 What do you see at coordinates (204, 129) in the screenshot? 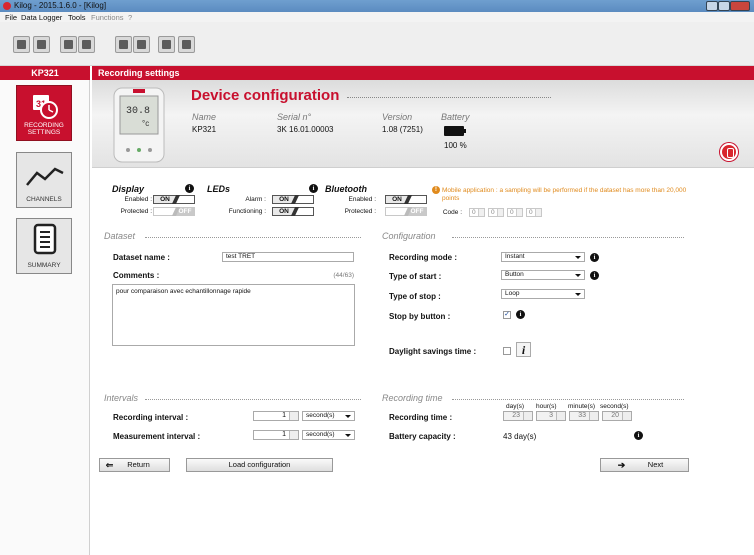
I see `name-value: KP321` at bounding box center [204, 129].